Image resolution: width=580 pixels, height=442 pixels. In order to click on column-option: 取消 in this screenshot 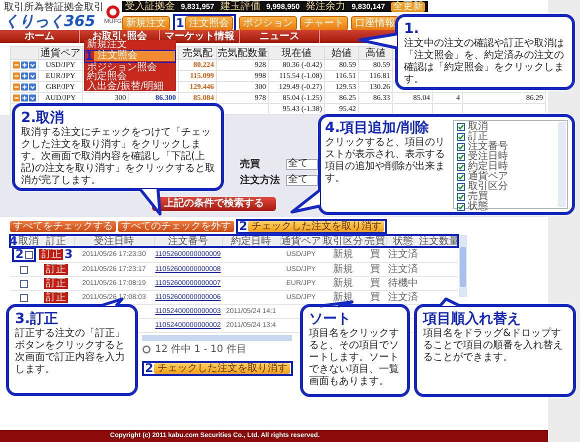, I will do `click(506, 127)`.